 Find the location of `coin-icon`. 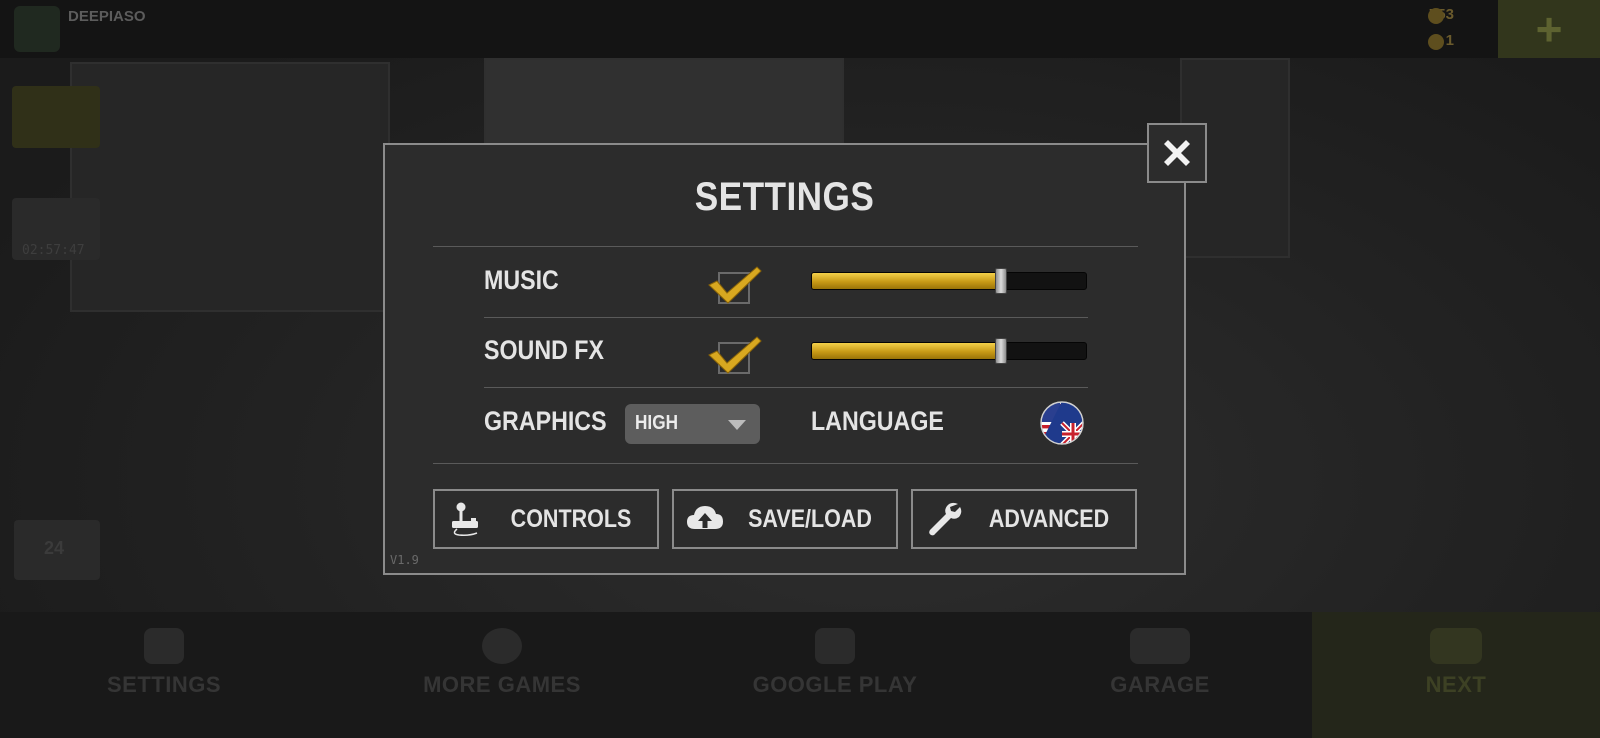

coin-icon is located at coordinates (1436, 16).